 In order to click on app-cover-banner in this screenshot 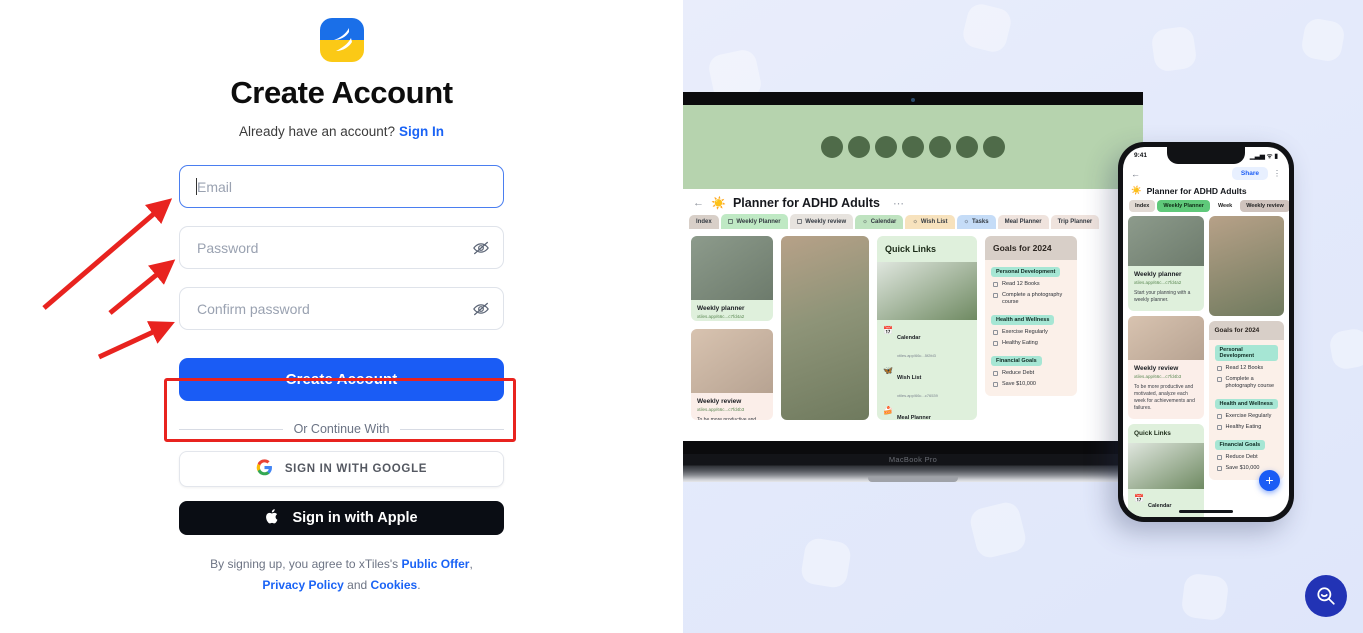, I will do `click(913, 147)`.